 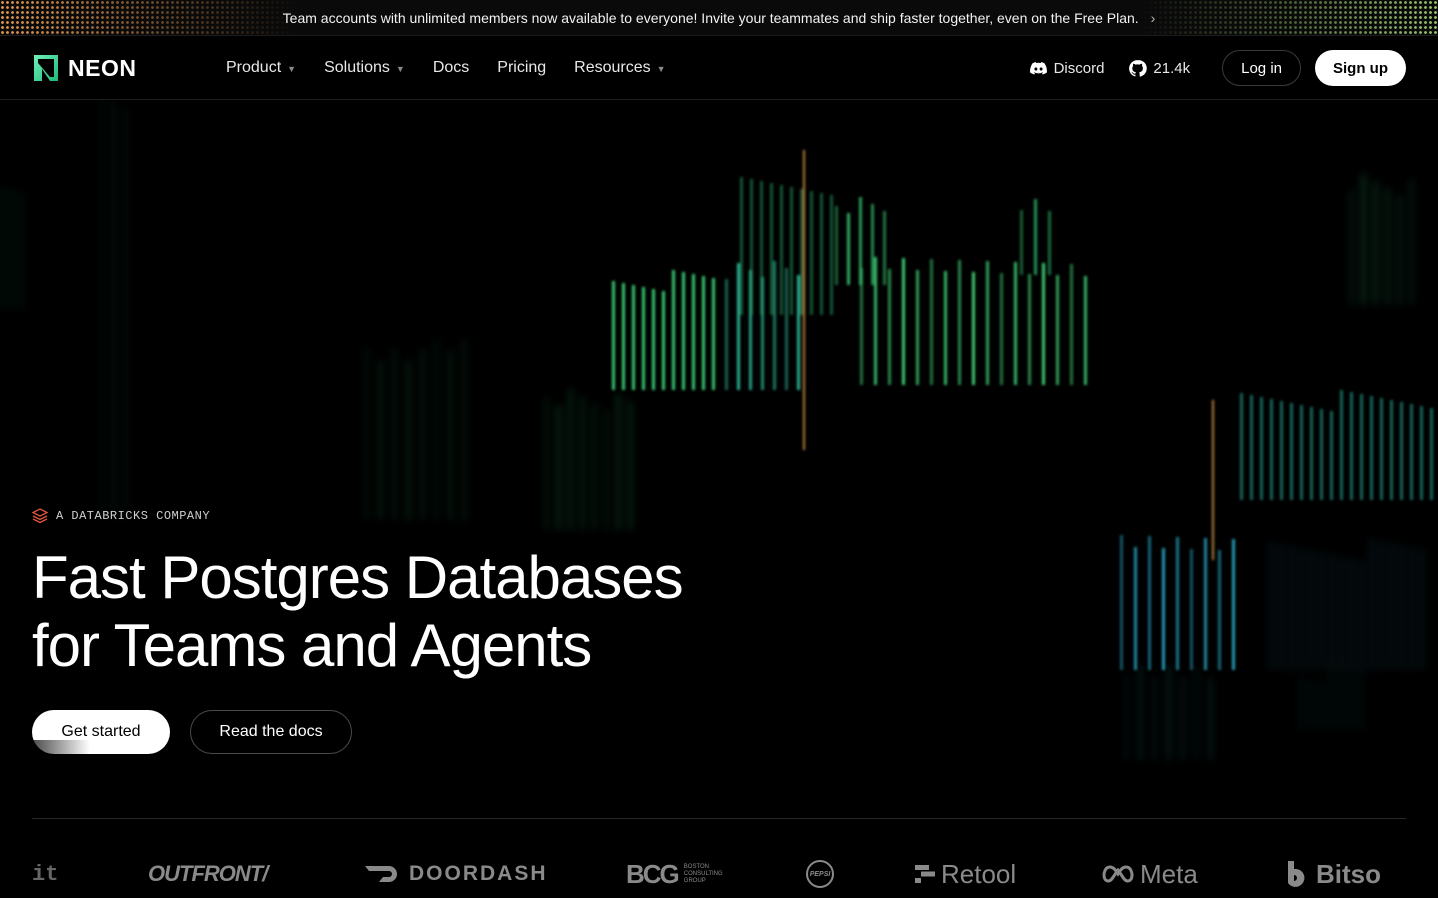 What do you see at coordinates (696, 866) in the screenshot?
I see `logo-bcg-subtext-line1: BOSTON` at bounding box center [696, 866].